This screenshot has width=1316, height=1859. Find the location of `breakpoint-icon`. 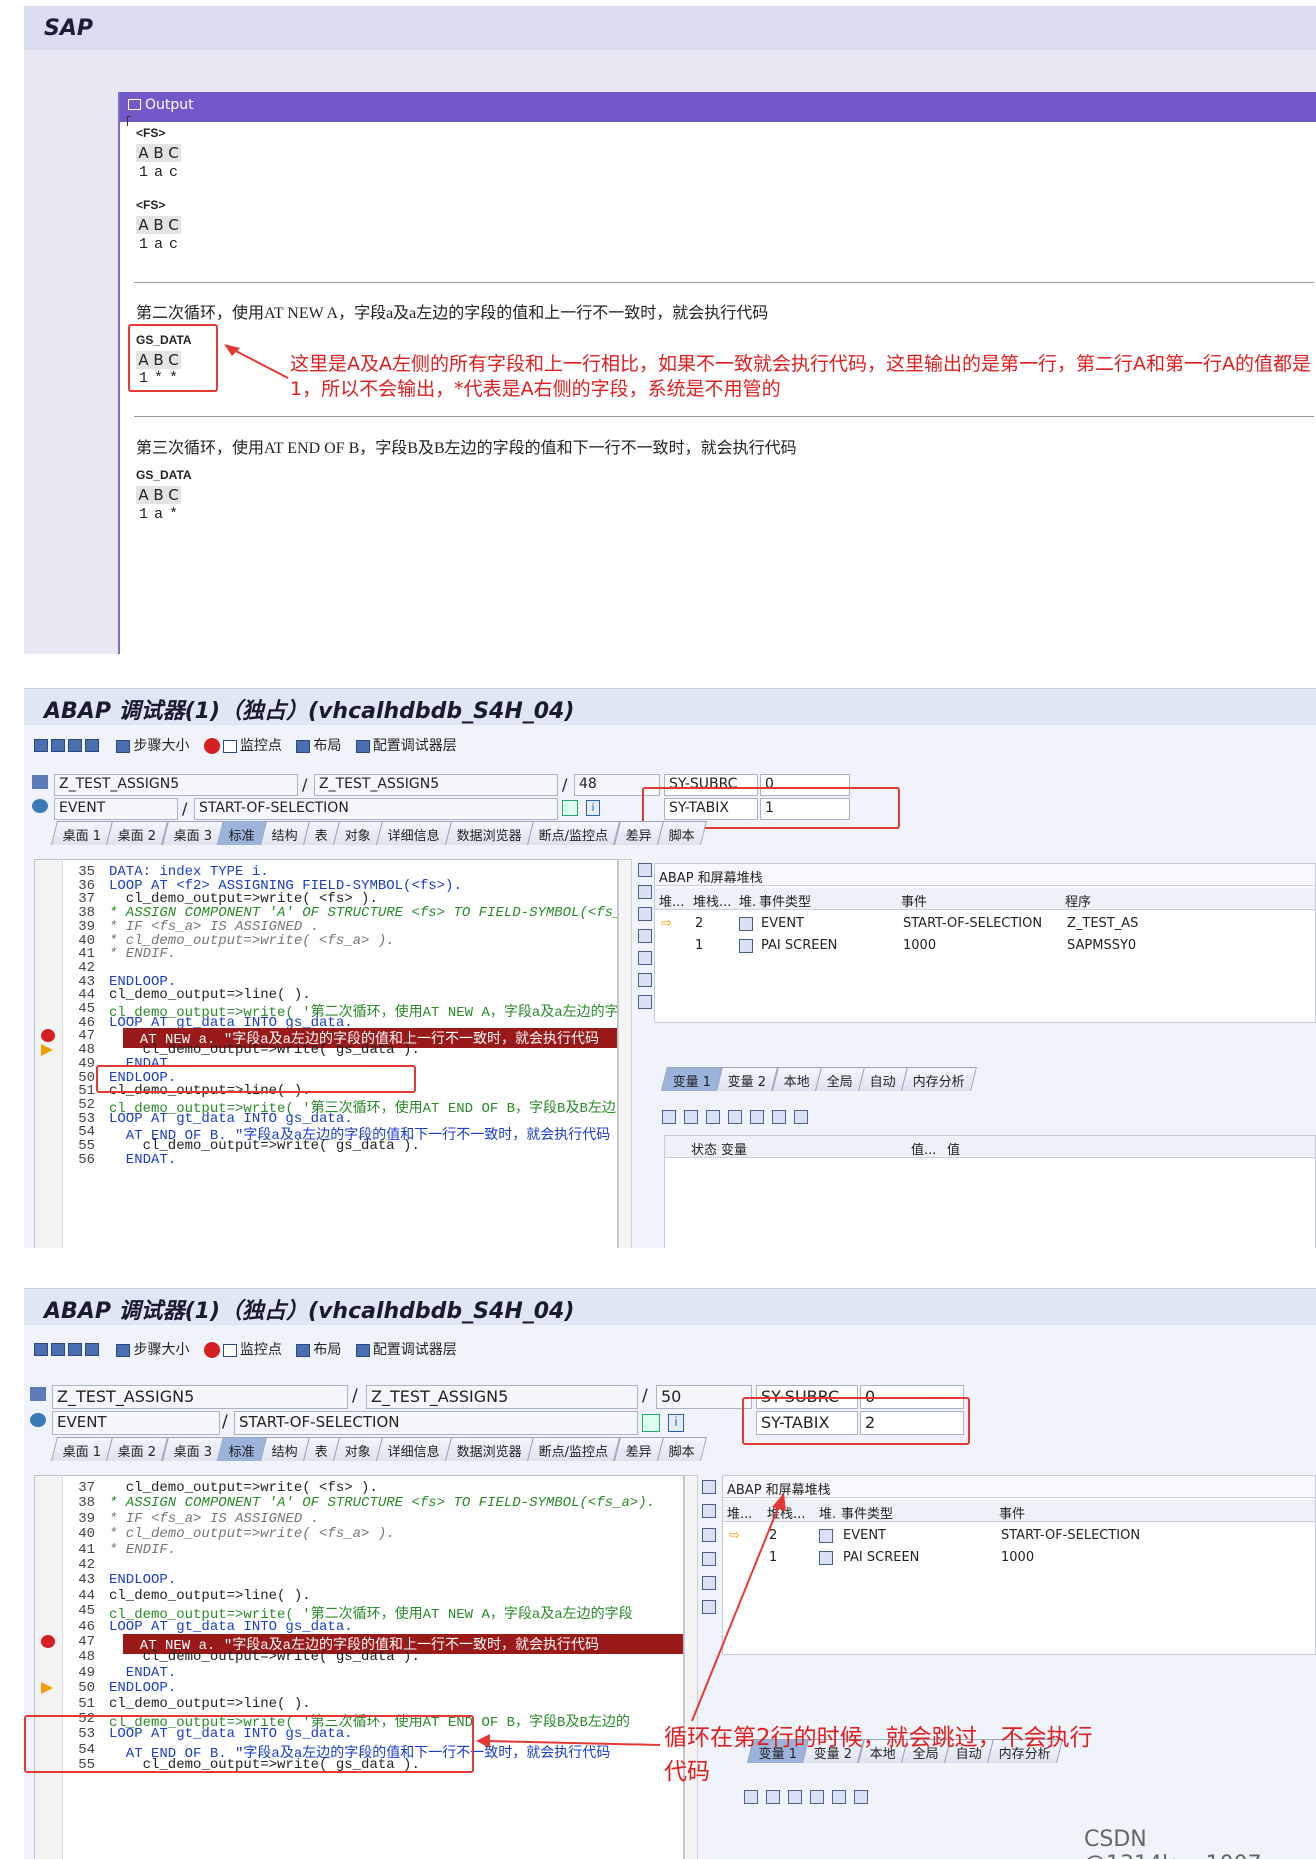

breakpoint-icon is located at coordinates (48, 1641).